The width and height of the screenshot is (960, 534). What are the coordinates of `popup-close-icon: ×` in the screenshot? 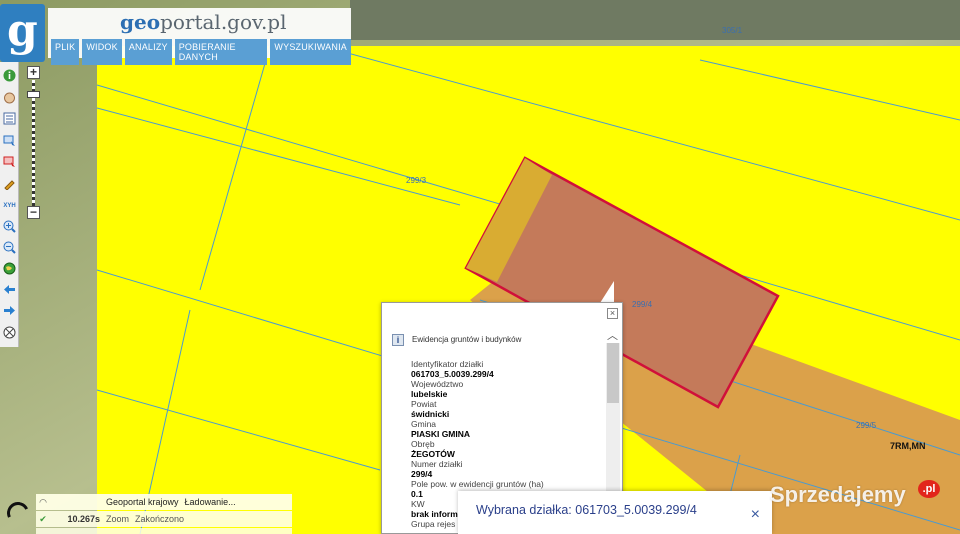 It's located at (612, 313).